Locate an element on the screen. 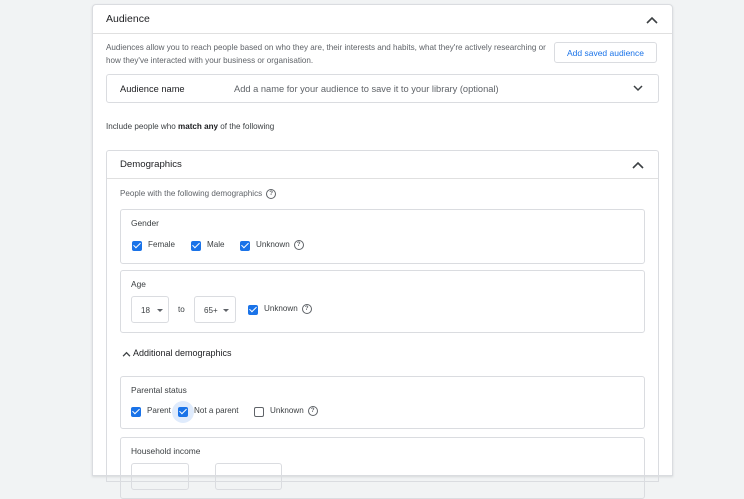 The image size is (744, 499). gender-male-label: Male is located at coordinates (216, 244).